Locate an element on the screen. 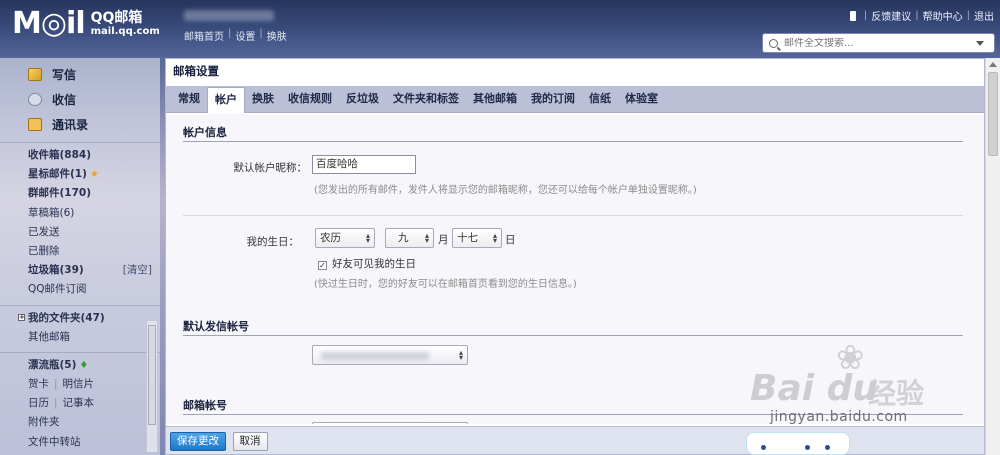 This screenshot has height=455, width=1000. file-transfer: 文件中转站 is located at coordinates (80, 442).